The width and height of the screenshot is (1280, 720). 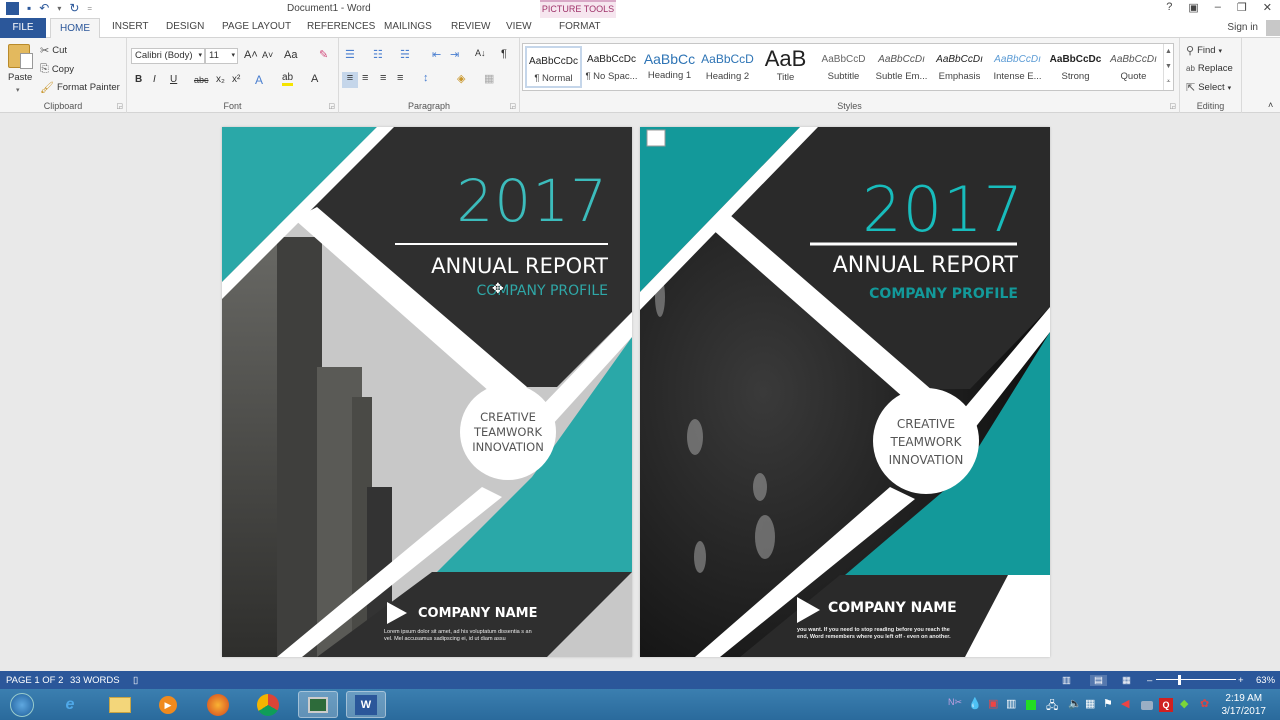 What do you see at coordinates (365, 78) in the screenshot?
I see `center-button: ≡` at bounding box center [365, 78].